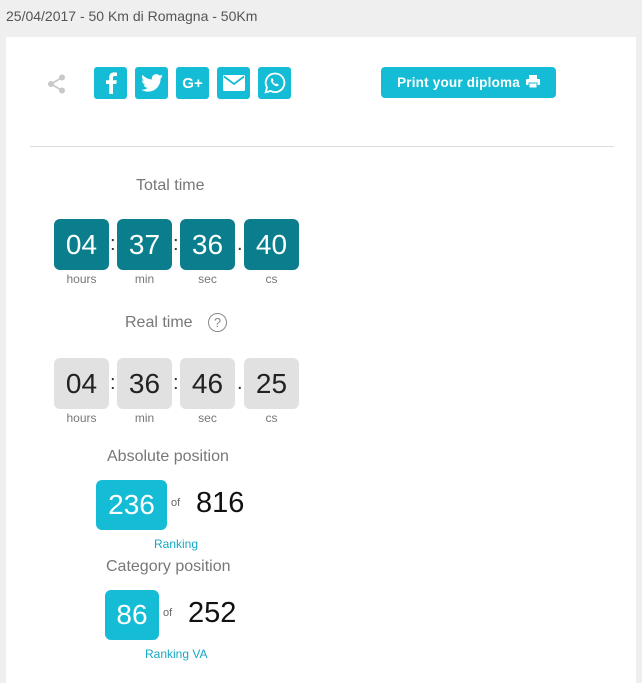 The image size is (642, 683). I want to click on google-plus-icon: G+, so click(192, 83).